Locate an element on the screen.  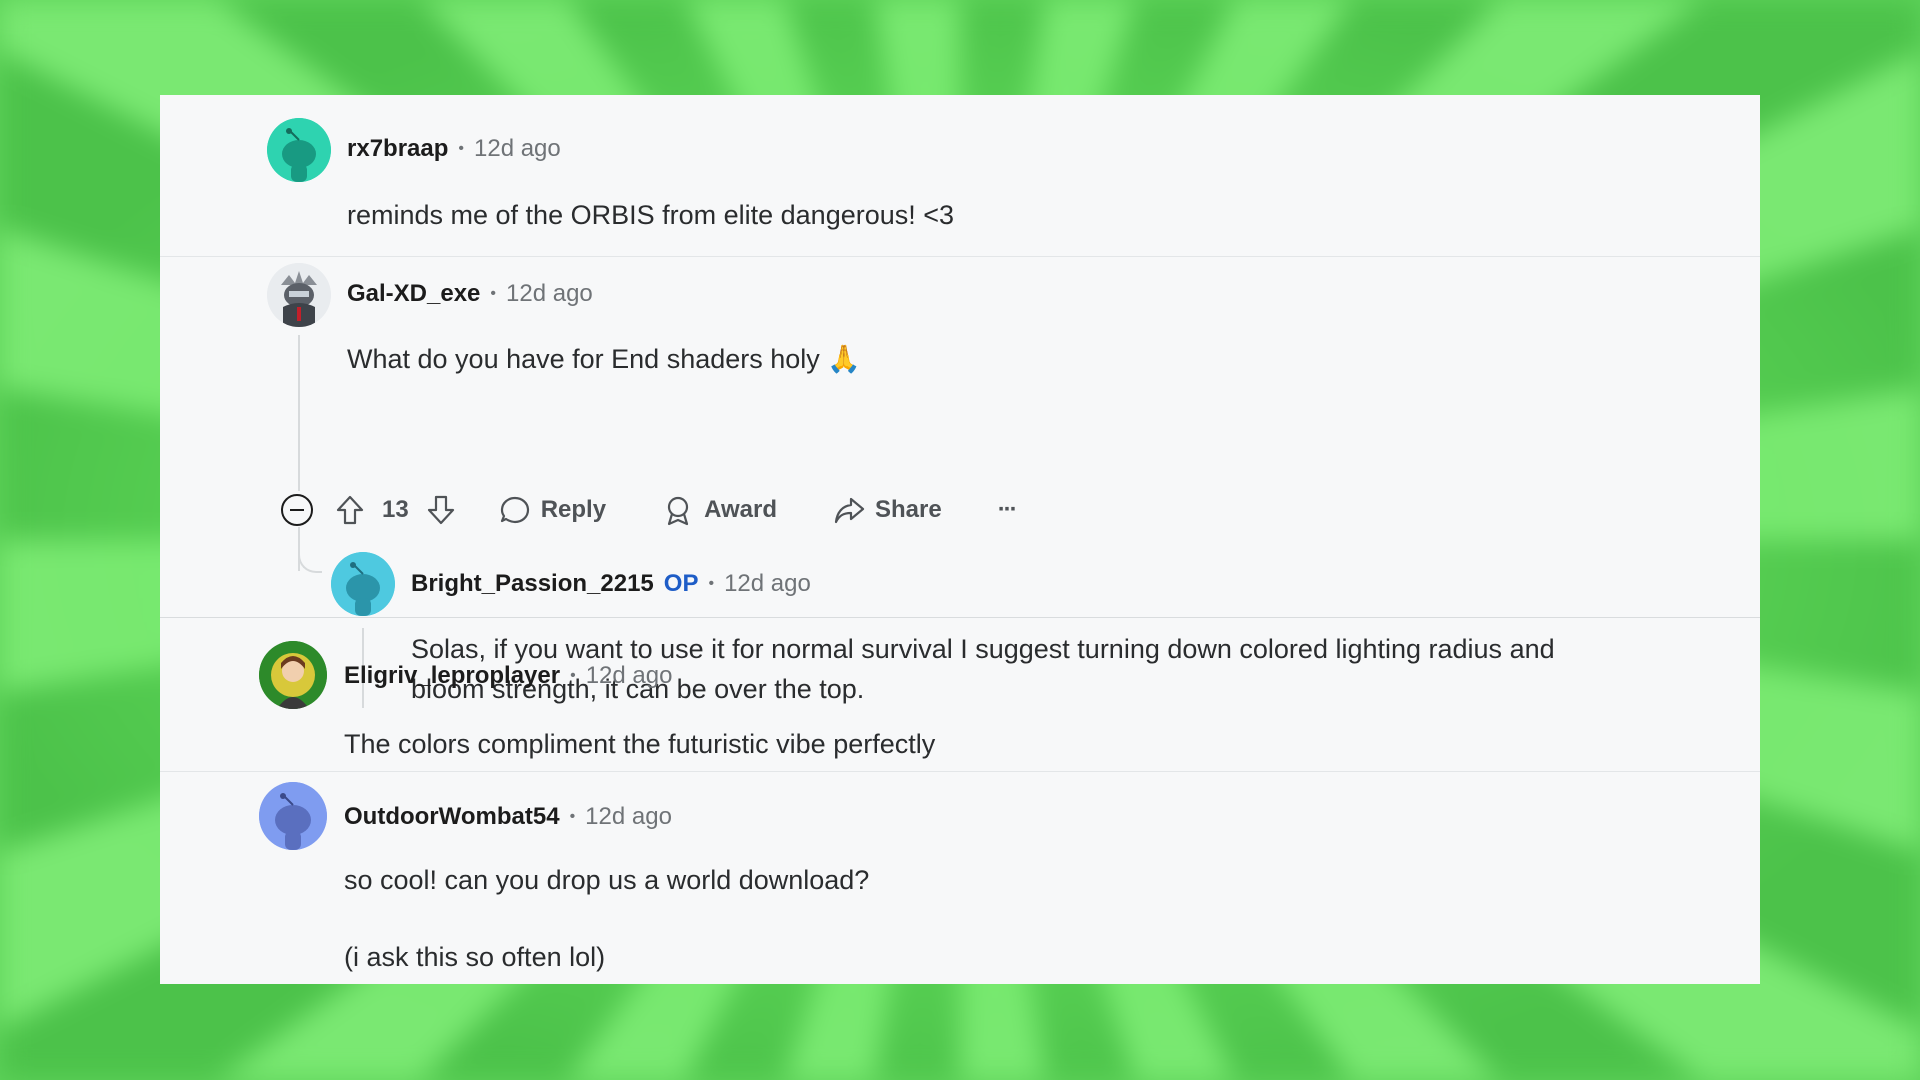
award-label: Award is located at coordinates (740, 509).